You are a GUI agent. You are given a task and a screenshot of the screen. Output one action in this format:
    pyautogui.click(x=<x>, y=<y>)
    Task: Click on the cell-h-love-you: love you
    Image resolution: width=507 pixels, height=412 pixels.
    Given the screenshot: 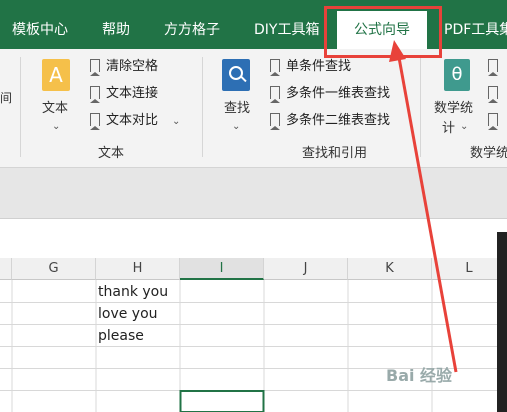 What is the action you would take?
    pyautogui.click(x=128, y=314)
    